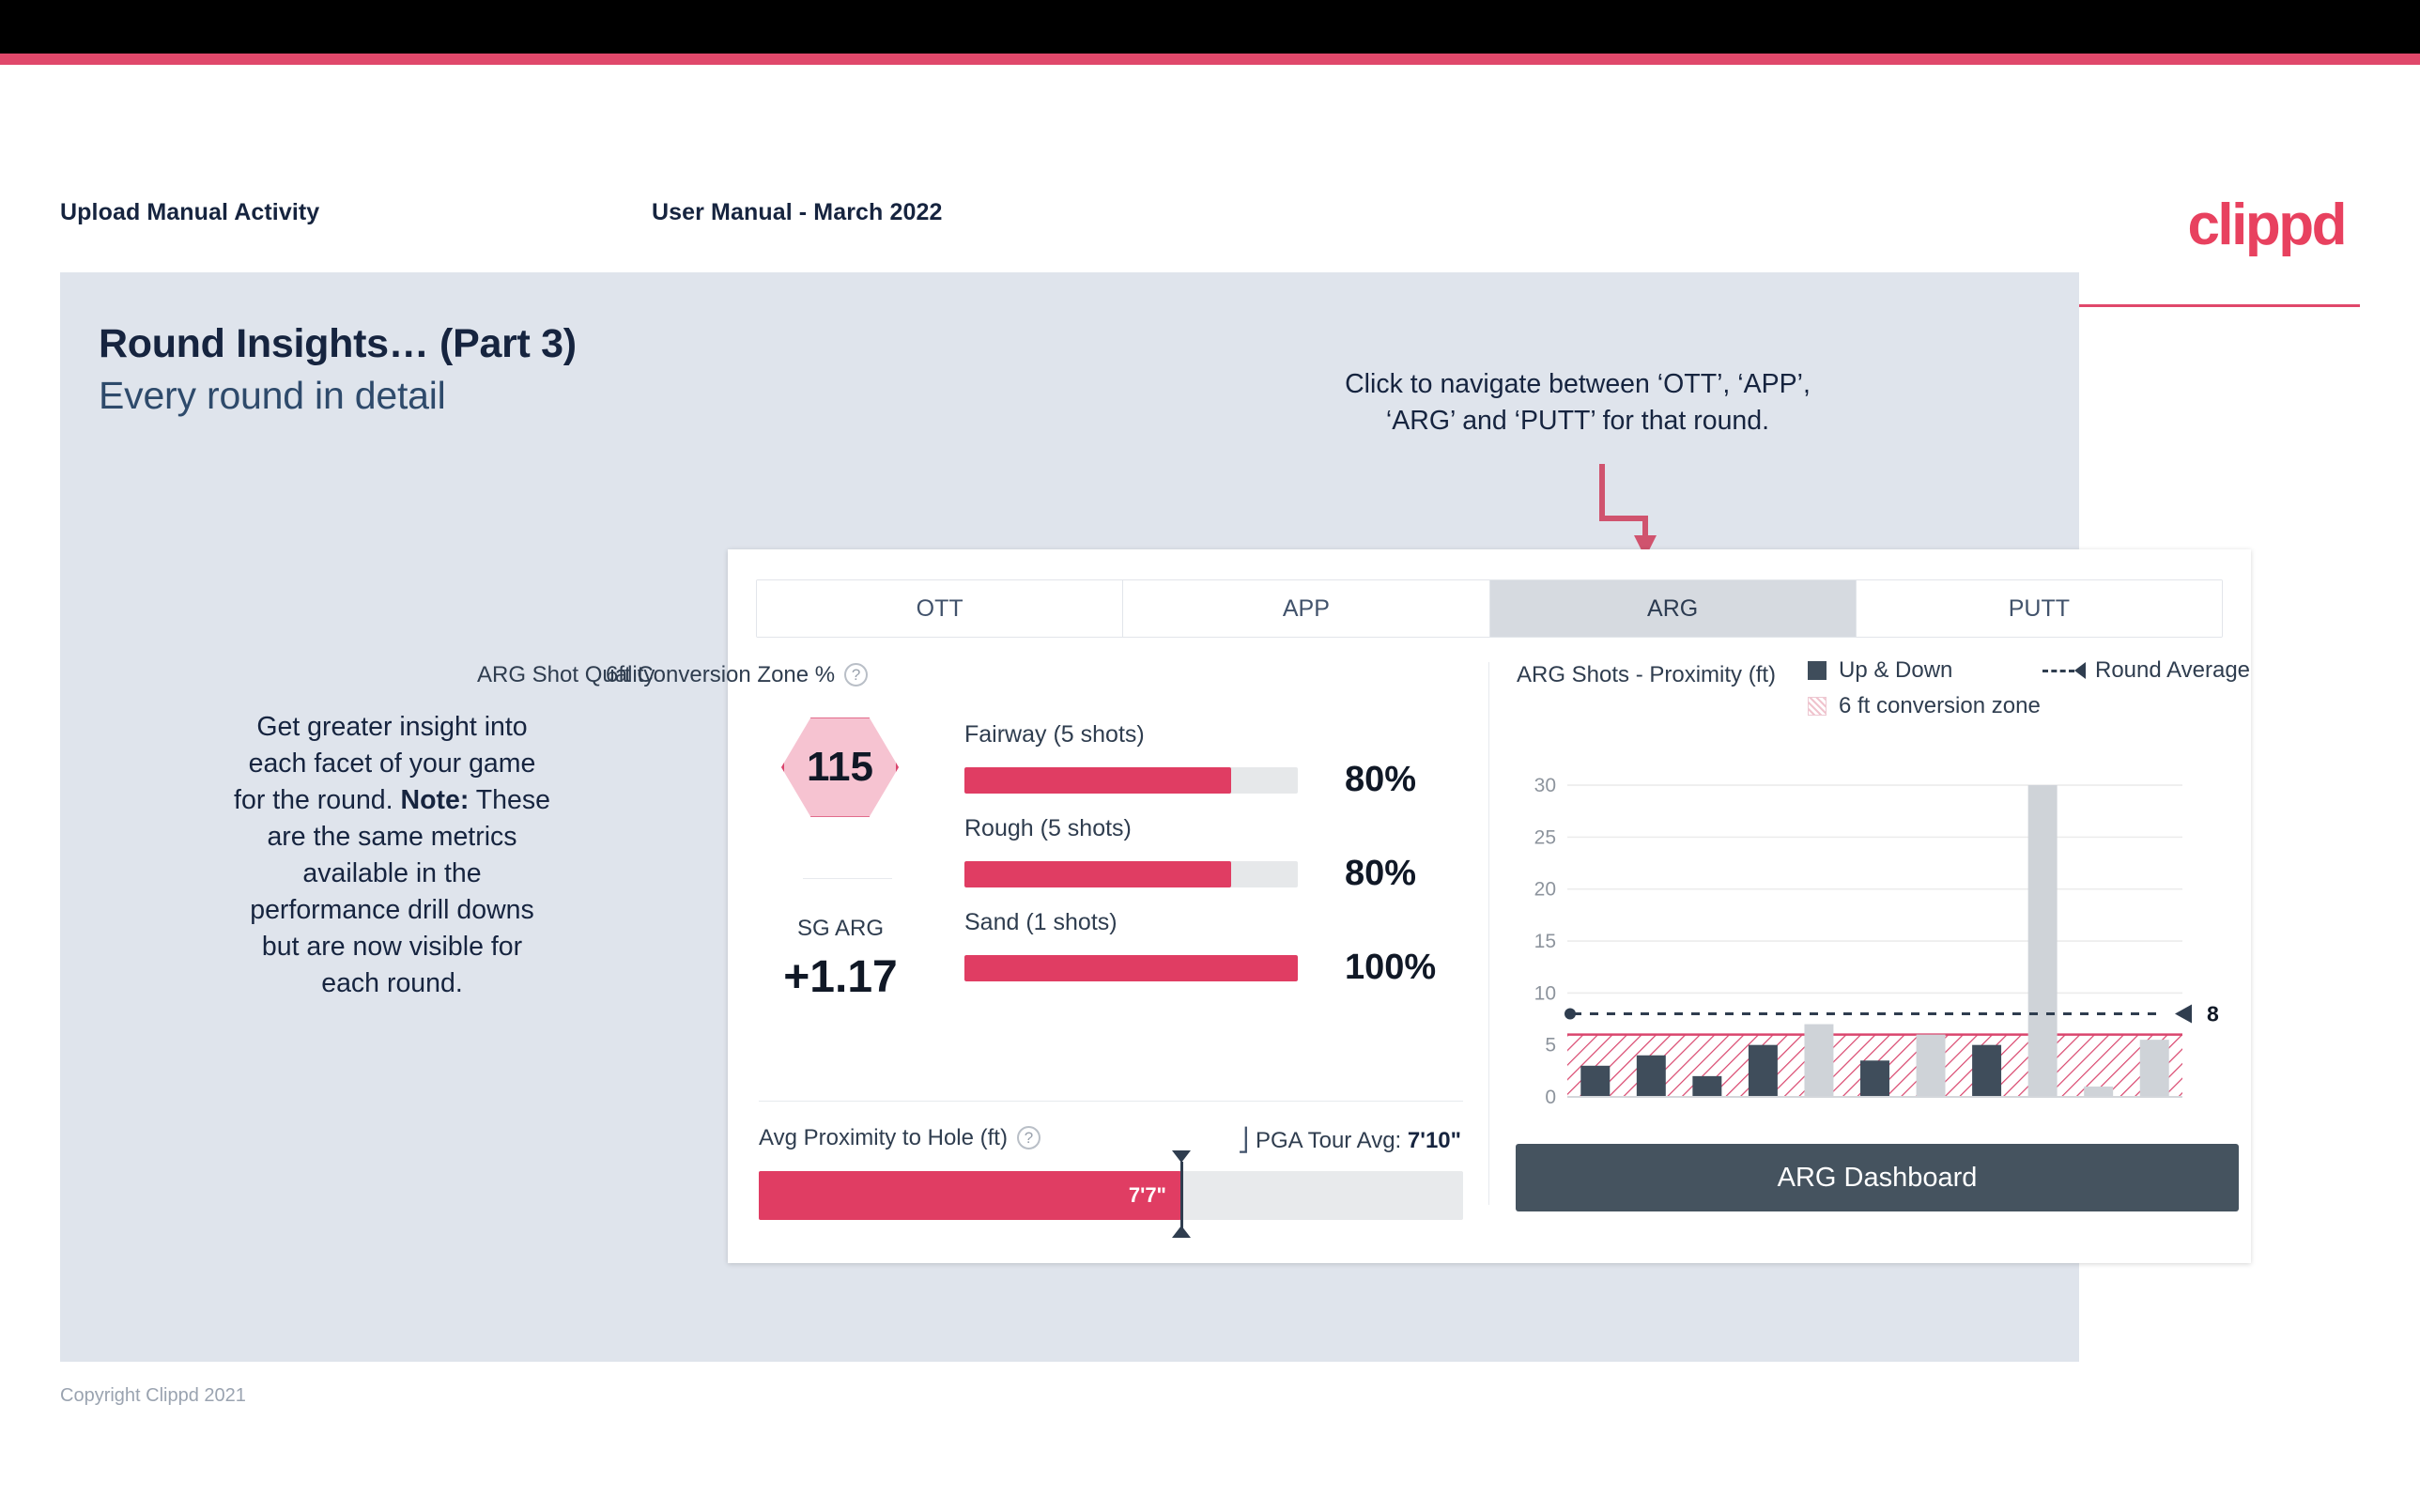  Describe the element at coordinates (1218, 949) in the screenshot. I see `conversion-row-sand: Sand (1 shots) 100%` at that location.